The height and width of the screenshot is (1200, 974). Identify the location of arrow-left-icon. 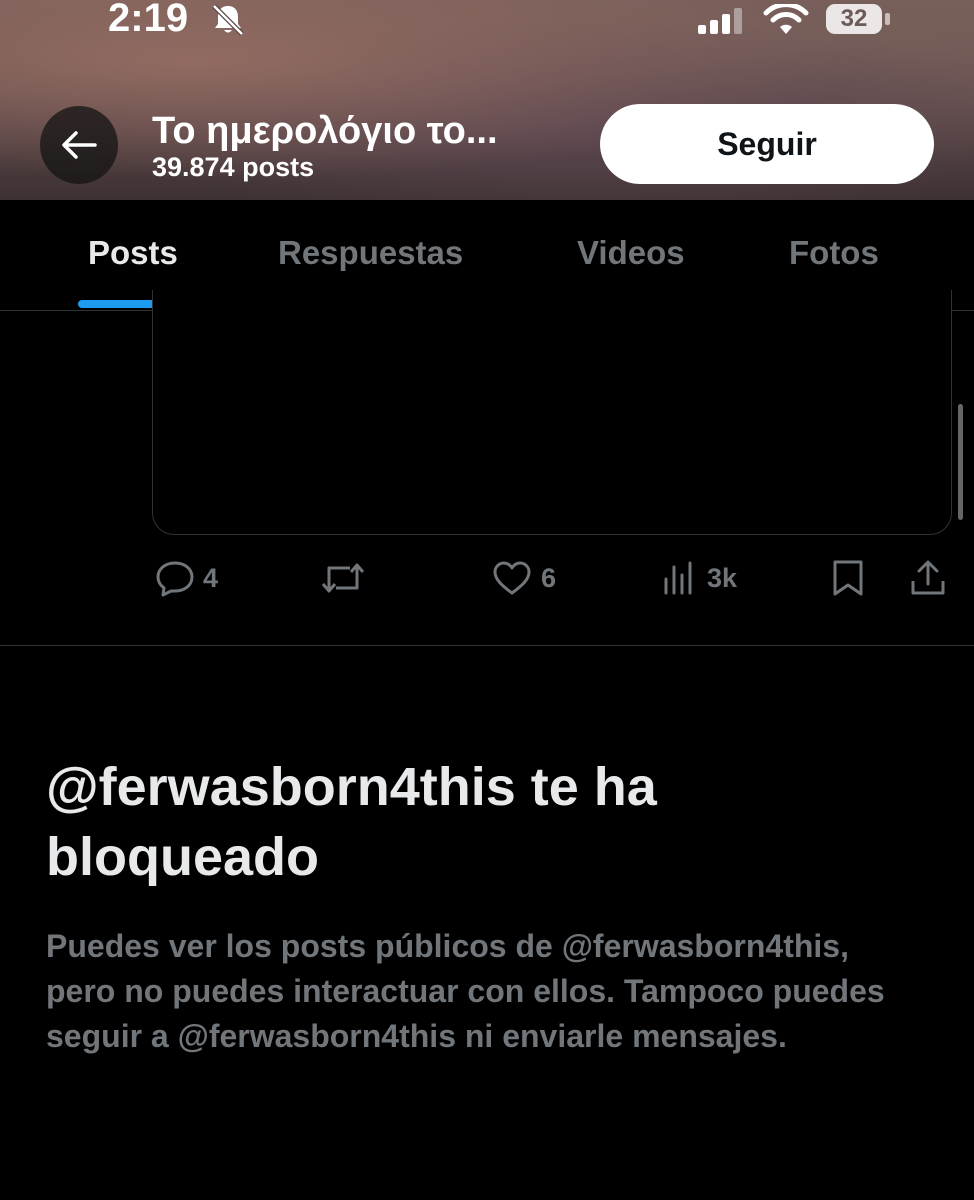
(79, 145).